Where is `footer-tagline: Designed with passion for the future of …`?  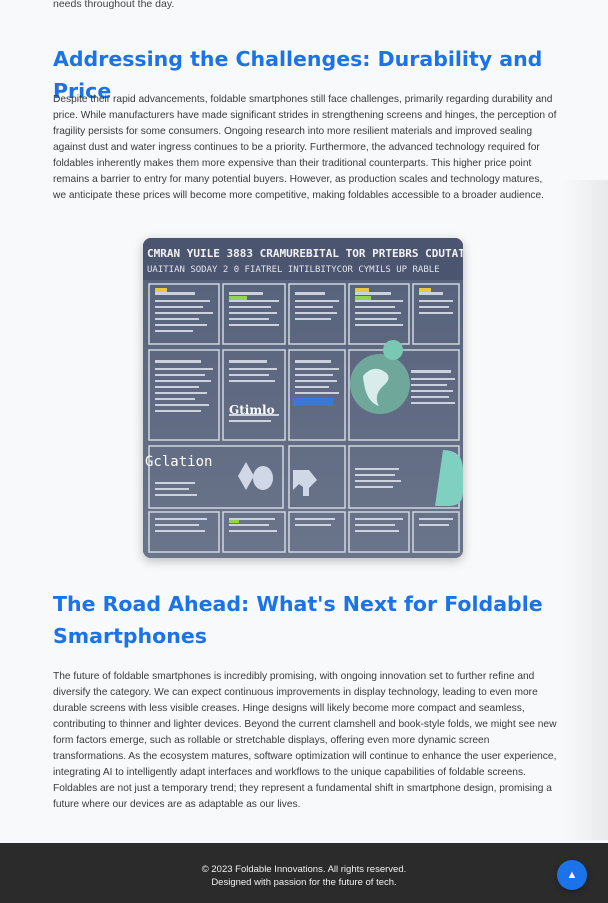 footer-tagline: Designed with passion for the future of … is located at coordinates (304, 882).